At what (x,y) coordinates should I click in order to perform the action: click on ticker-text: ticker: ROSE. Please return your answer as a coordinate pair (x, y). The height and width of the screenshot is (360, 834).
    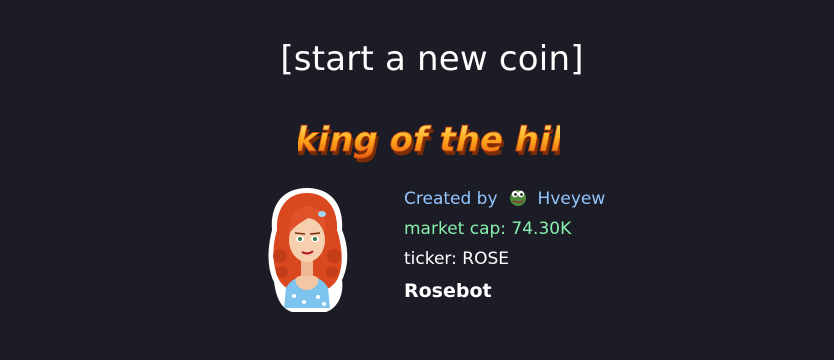
    Looking at the image, I should click on (456, 259).